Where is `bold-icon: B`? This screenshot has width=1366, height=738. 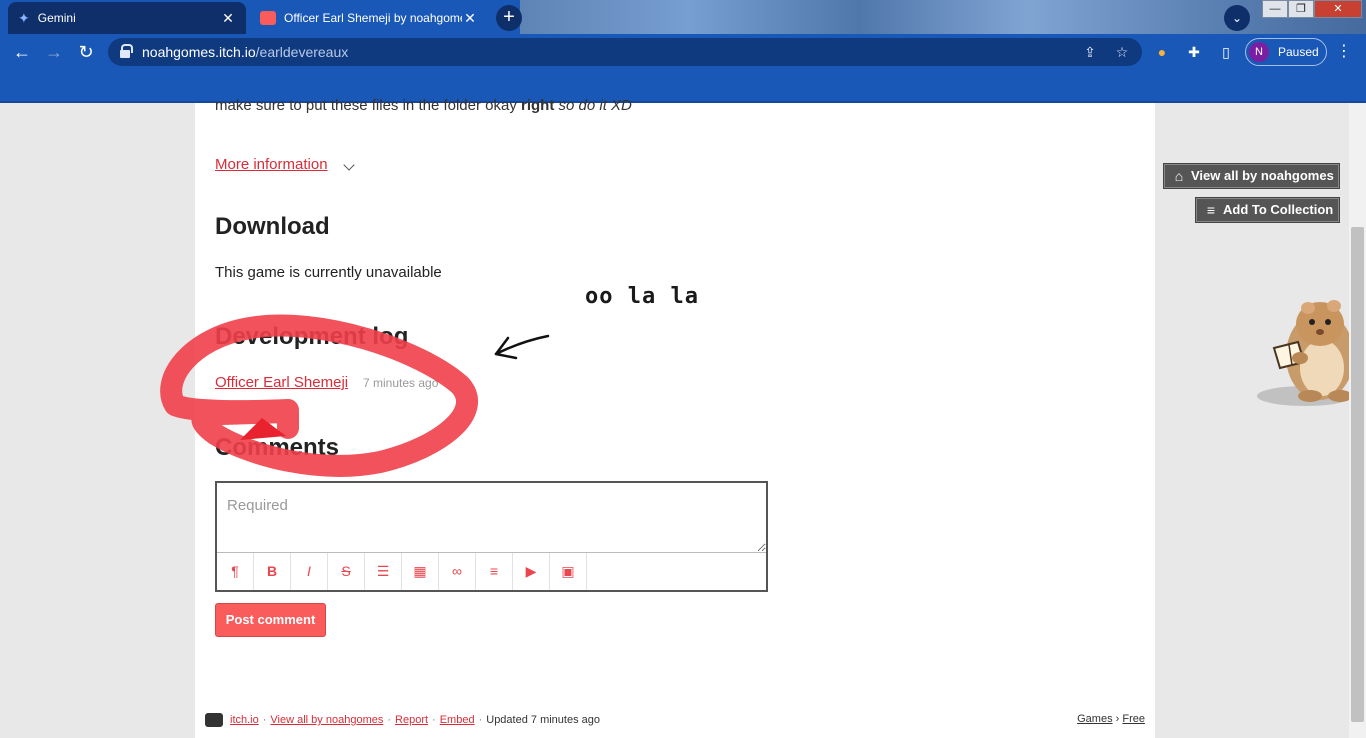
bold-icon: B is located at coordinates (272, 571).